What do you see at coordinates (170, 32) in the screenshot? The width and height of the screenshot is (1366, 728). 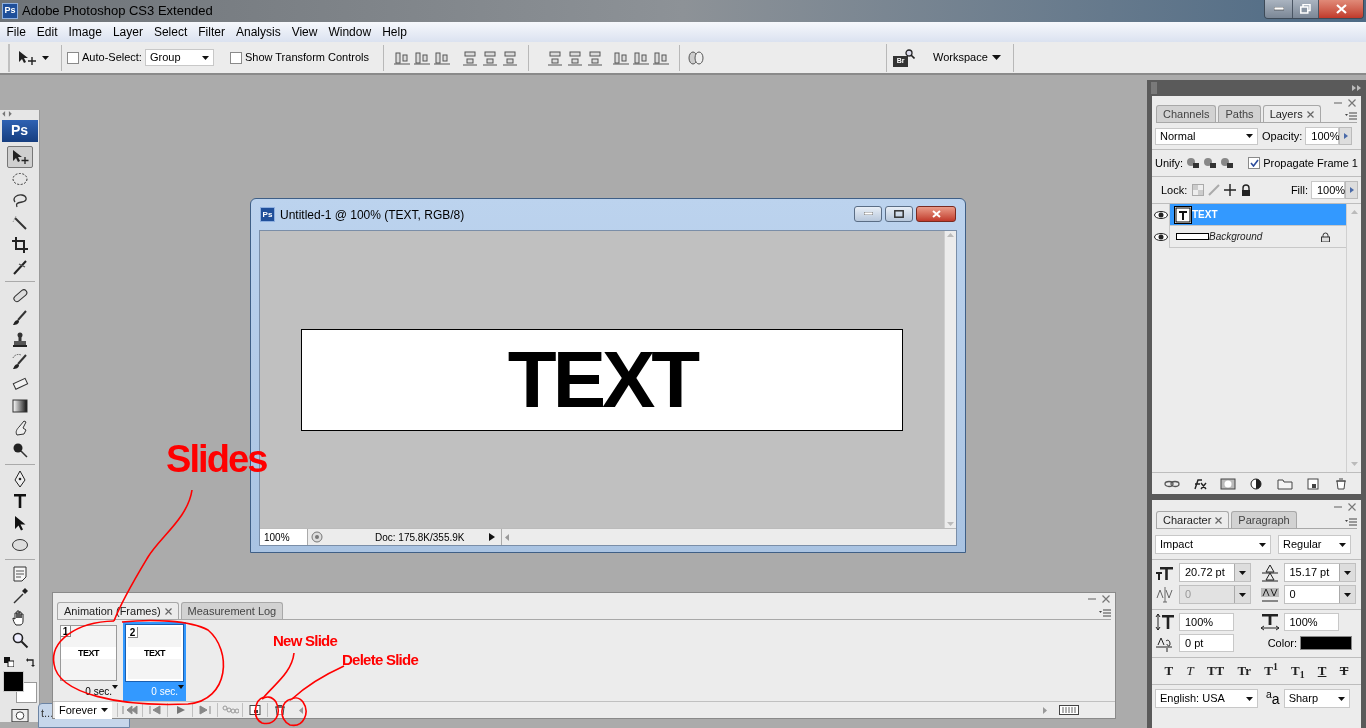 I see `menu-item: Select` at bounding box center [170, 32].